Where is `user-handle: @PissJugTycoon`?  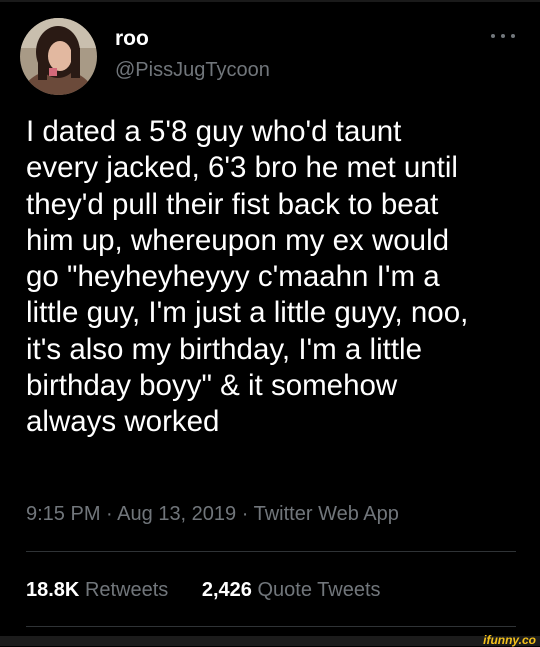
user-handle: @PissJugTycoon is located at coordinates (192, 70).